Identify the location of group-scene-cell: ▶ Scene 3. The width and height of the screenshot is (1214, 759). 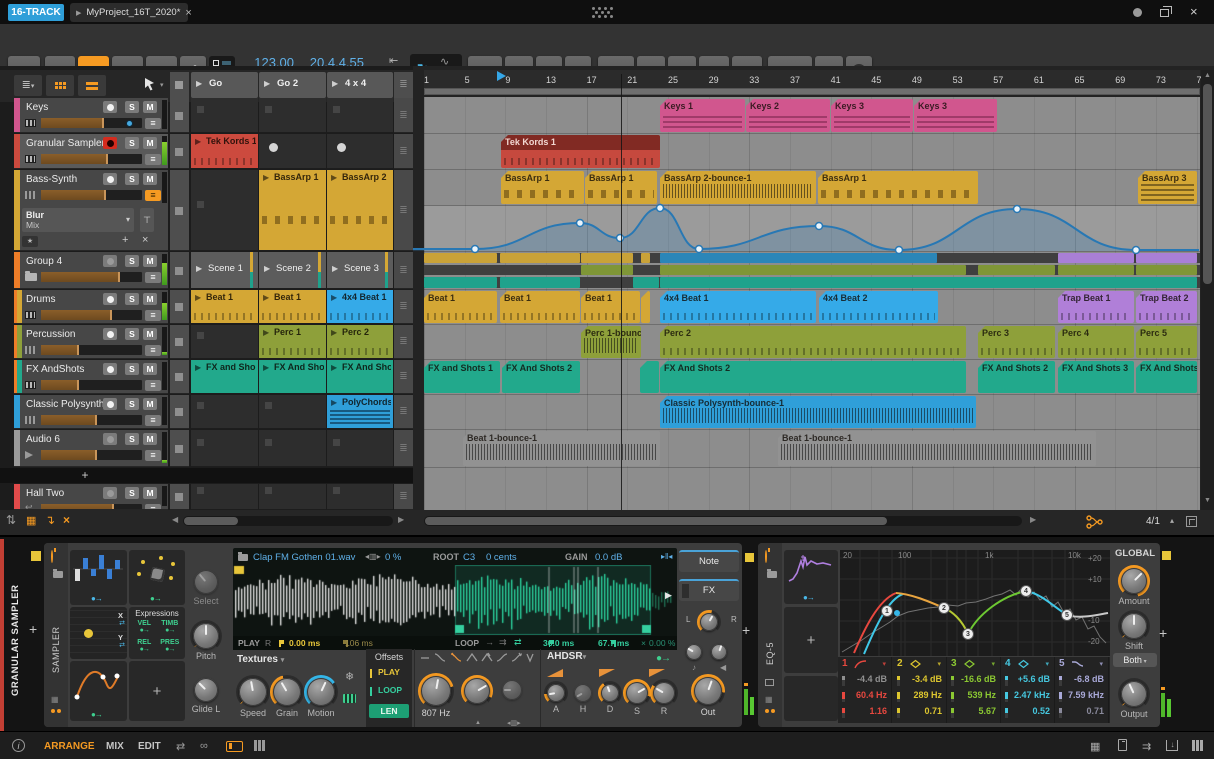
(360, 270).